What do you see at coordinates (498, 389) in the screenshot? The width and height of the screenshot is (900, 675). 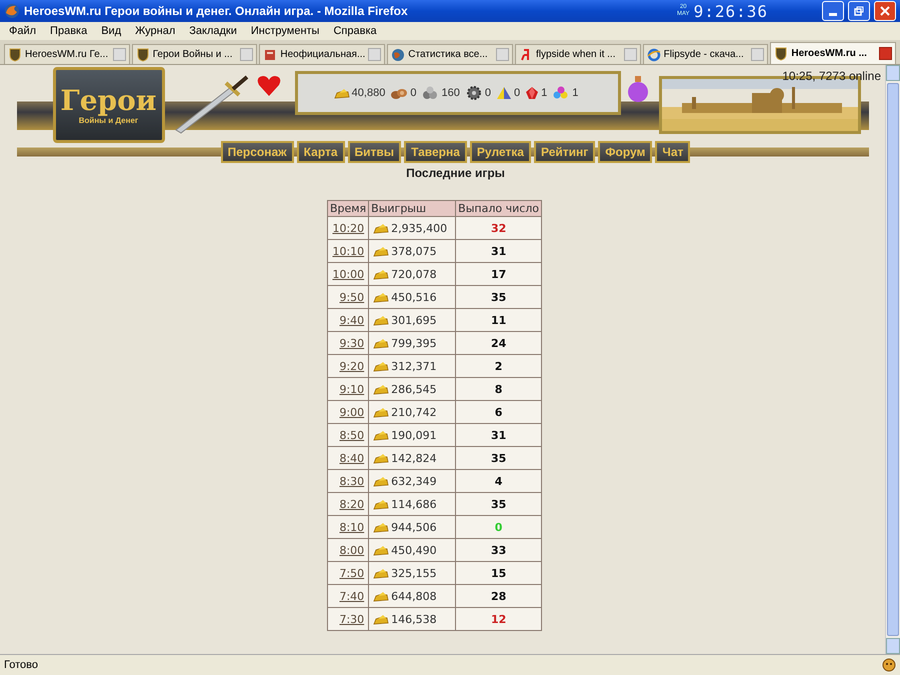 I see `drawn-number: 8` at bounding box center [498, 389].